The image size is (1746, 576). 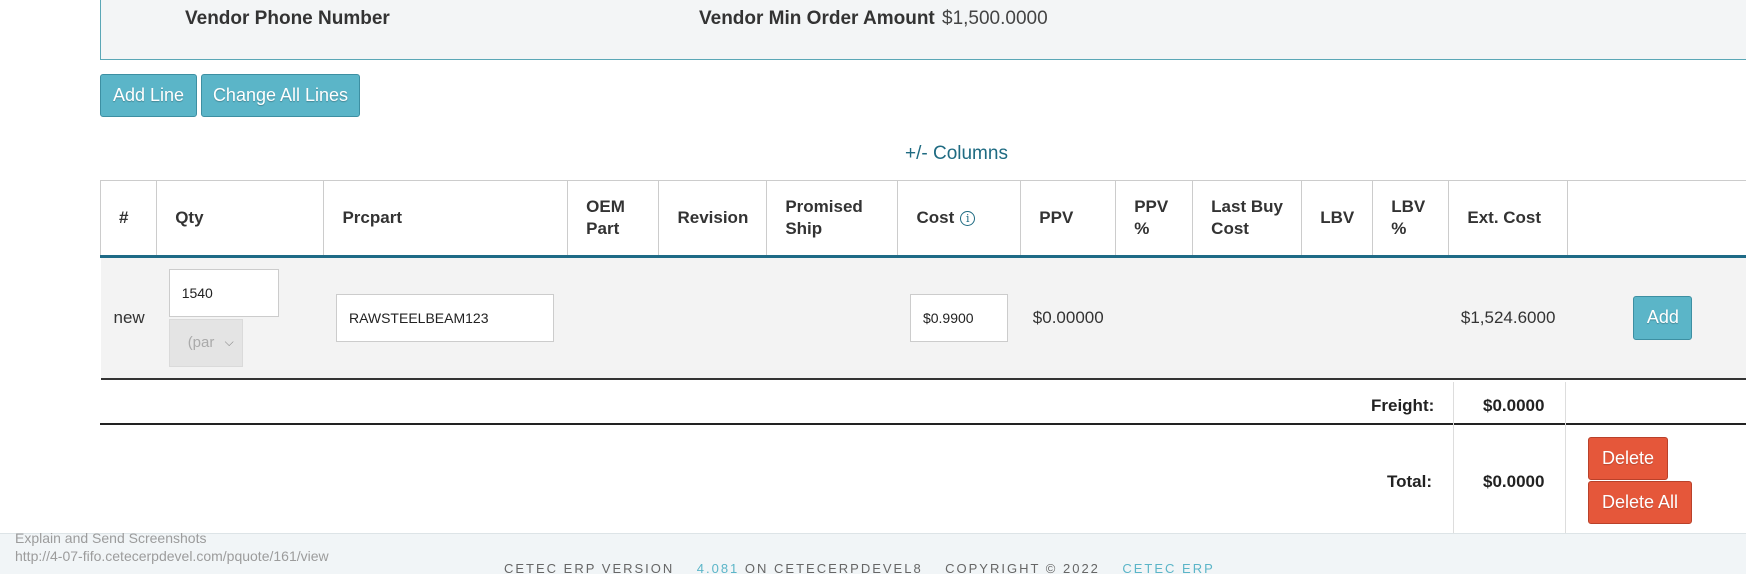 What do you see at coordinates (148, 95) in the screenshot?
I see `add-line-button: Add Line` at bounding box center [148, 95].